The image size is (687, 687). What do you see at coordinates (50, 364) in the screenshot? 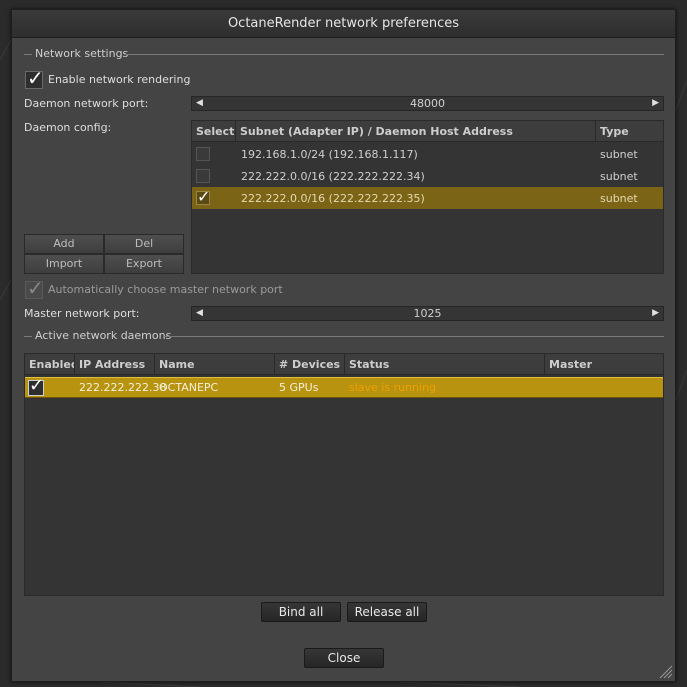
I see `column-header-enabled: Enabled` at bounding box center [50, 364].